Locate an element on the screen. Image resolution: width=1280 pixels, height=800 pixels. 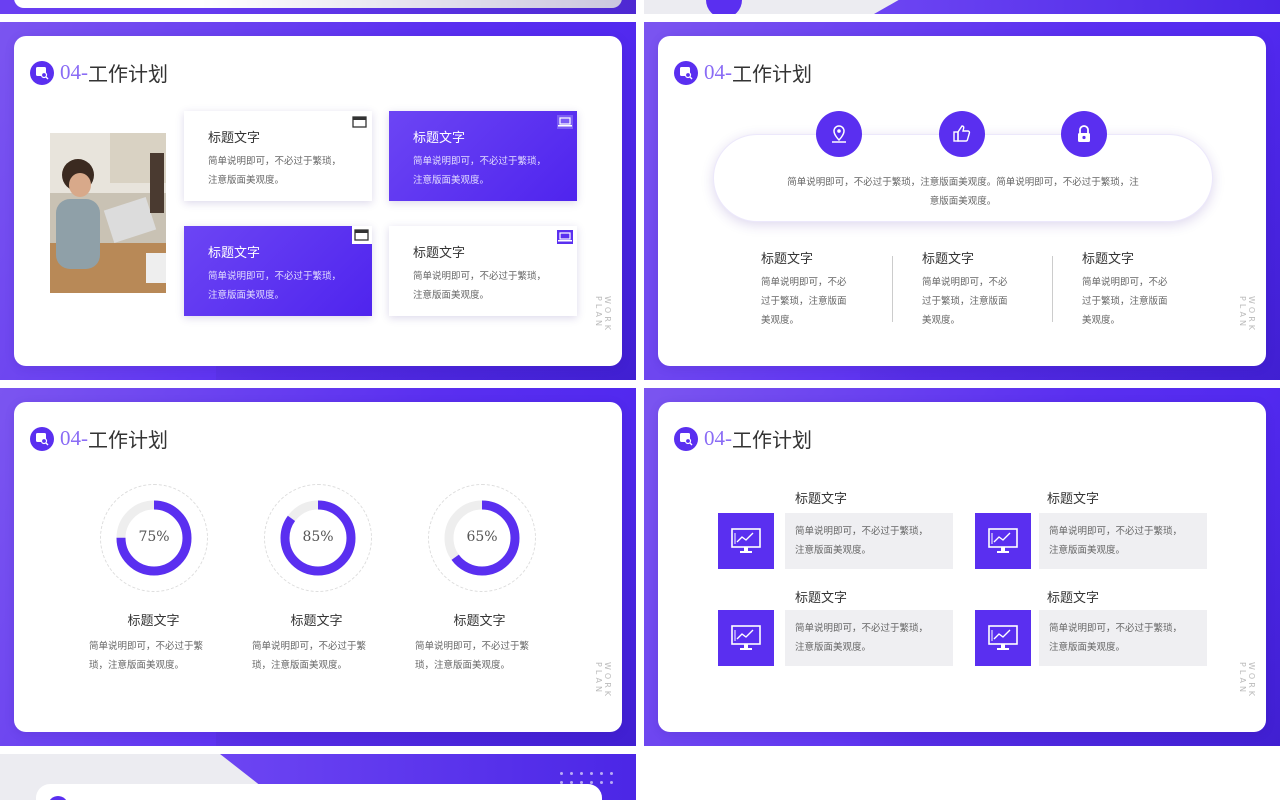
pill-text-line: 意版面美观度。 is located at coordinates (963, 201).